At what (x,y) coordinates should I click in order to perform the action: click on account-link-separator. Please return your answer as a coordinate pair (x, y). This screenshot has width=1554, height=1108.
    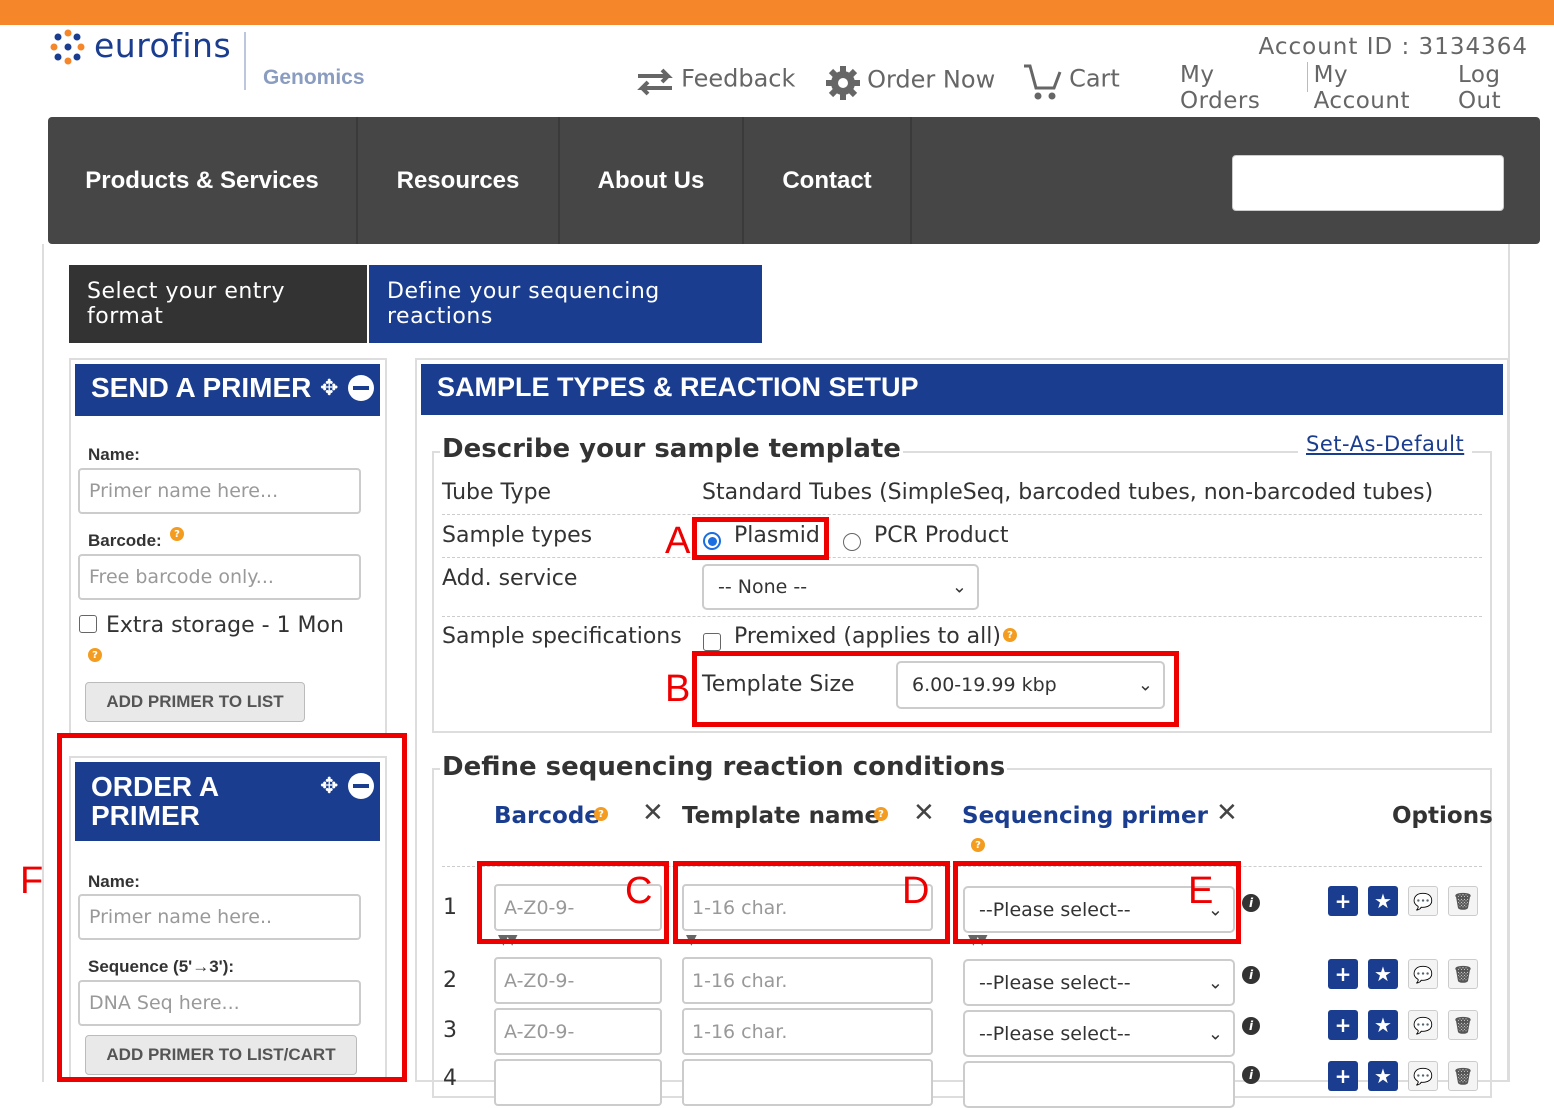
    Looking at the image, I should click on (1307, 77).